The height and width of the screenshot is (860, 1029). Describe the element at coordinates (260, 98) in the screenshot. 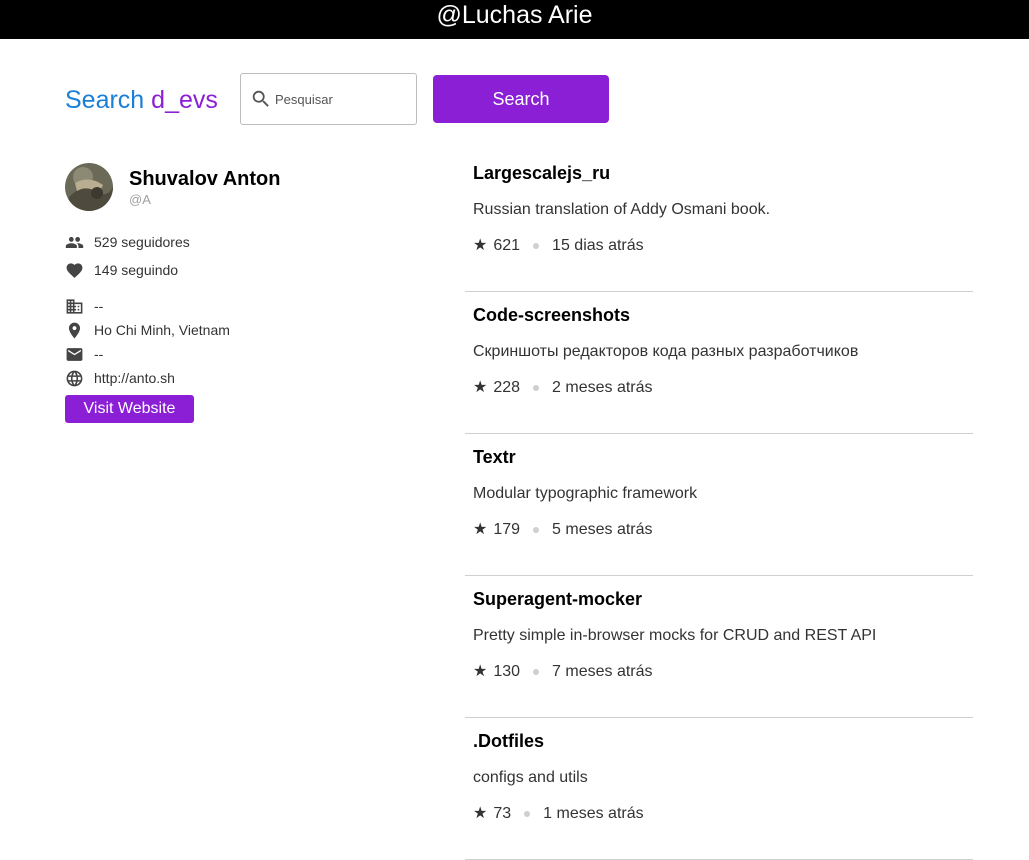

I see `search-icon` at that location.